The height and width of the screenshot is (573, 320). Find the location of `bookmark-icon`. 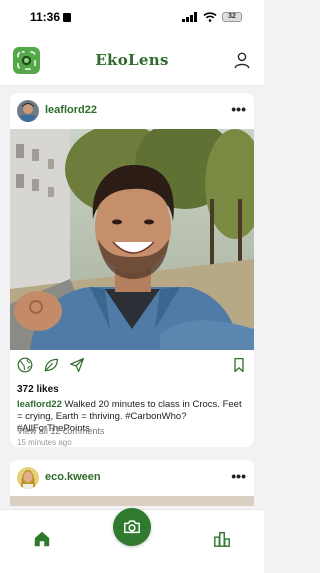

bookmark-icon is located at coordinates (239, 365).